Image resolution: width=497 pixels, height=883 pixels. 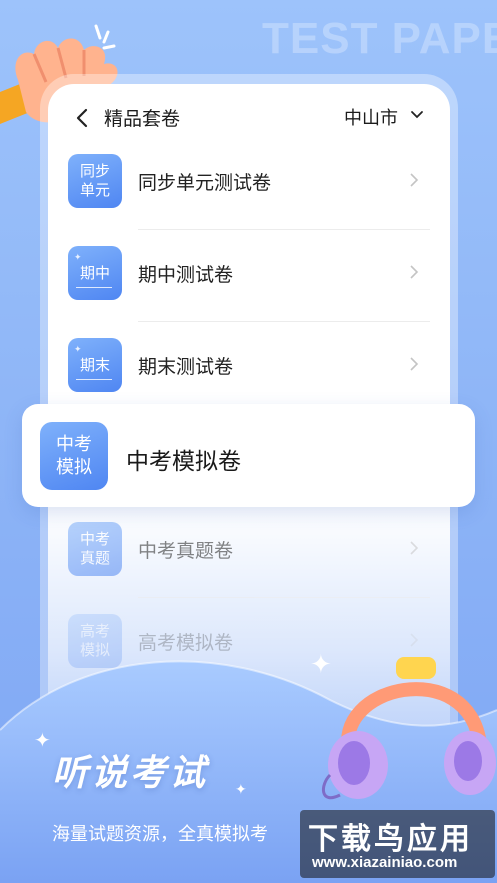 What do you see at coordinates (248, 455) in the screenshot?
I see `highlighted-list-item: 中考 模拟 中考模拟卷` at bounding box center [248, 455].